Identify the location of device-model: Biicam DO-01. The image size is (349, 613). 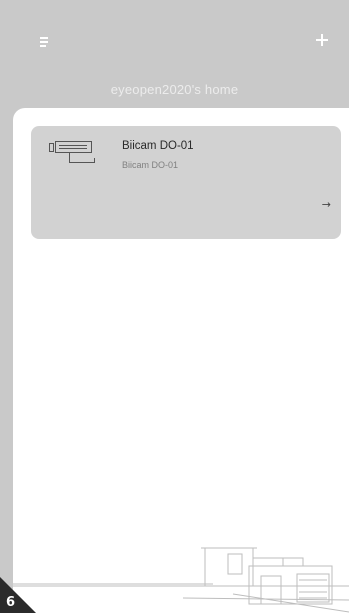
(150, 165).